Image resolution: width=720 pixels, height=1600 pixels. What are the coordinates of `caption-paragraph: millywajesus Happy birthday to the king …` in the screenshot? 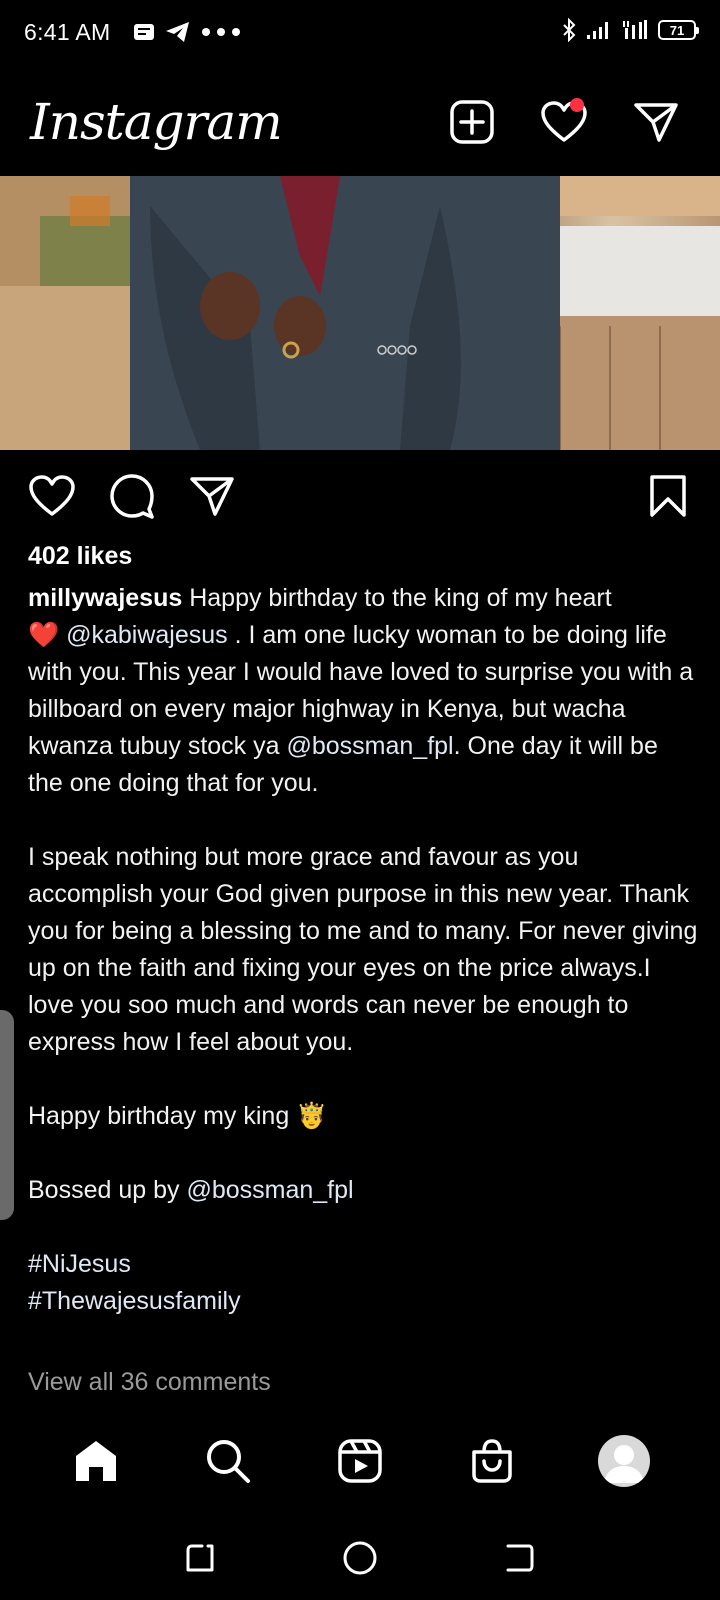 It's located at (363, 691).